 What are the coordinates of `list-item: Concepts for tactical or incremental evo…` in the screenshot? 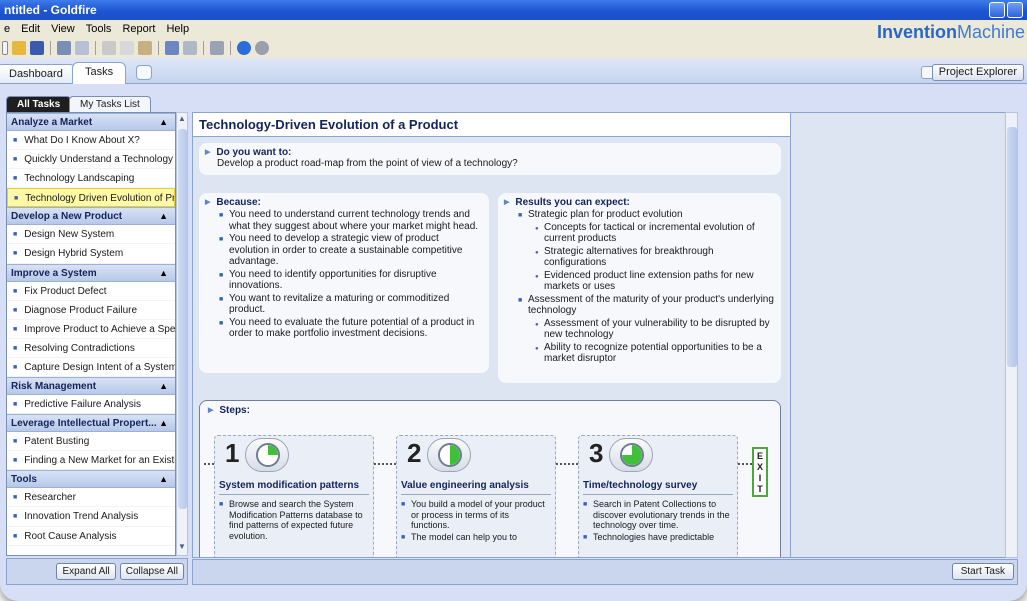 It's located at (654, 233).